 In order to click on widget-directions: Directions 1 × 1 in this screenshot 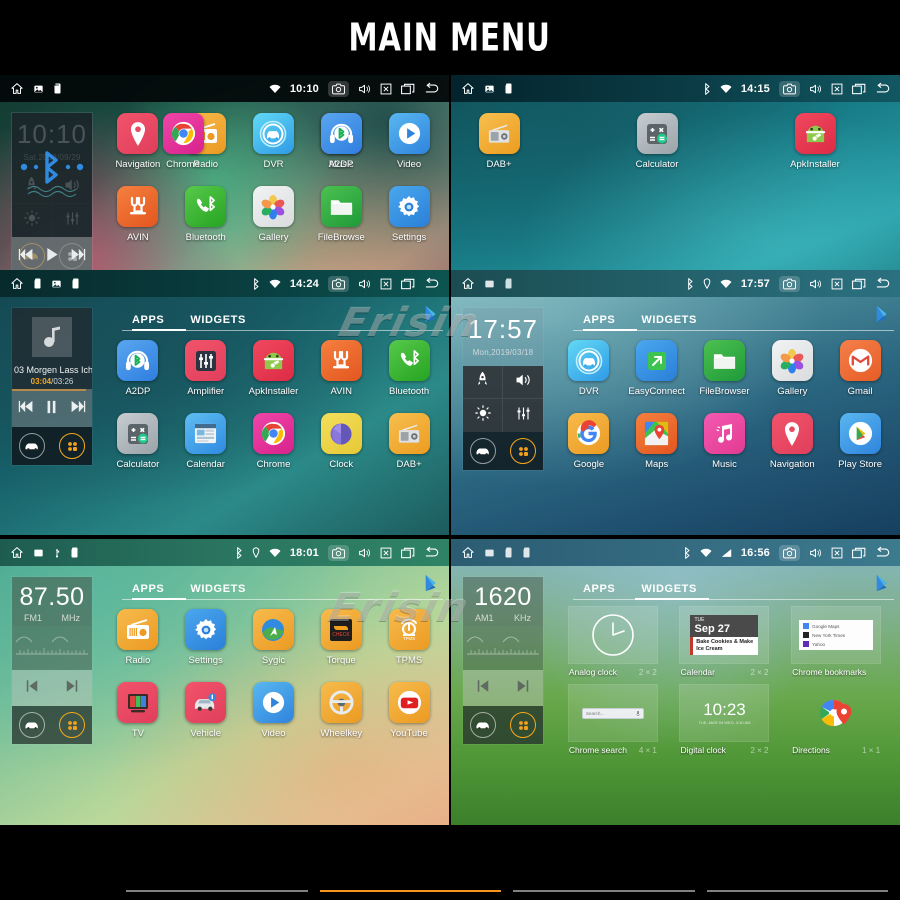, I will do `click(836, 719)`.